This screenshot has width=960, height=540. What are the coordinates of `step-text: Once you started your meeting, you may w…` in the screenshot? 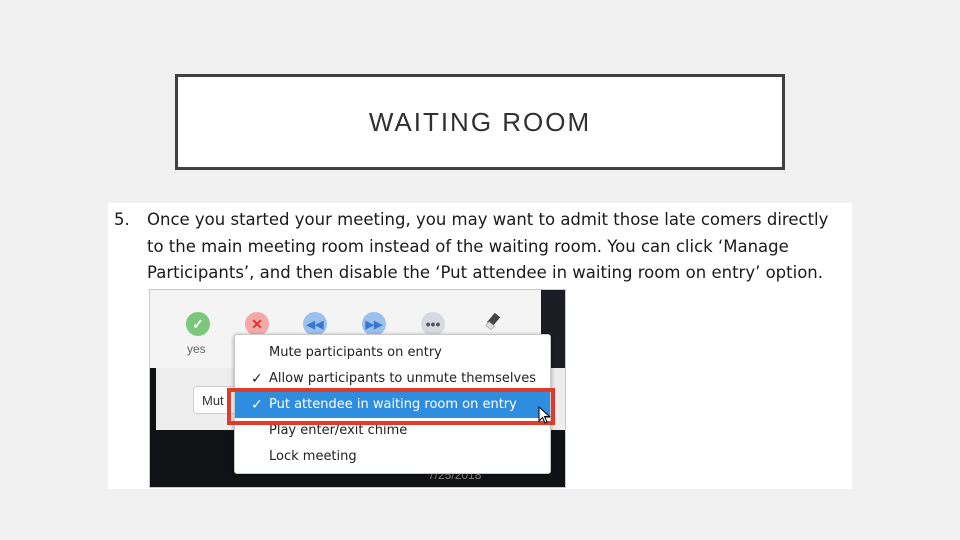 It's located at (488, 246).